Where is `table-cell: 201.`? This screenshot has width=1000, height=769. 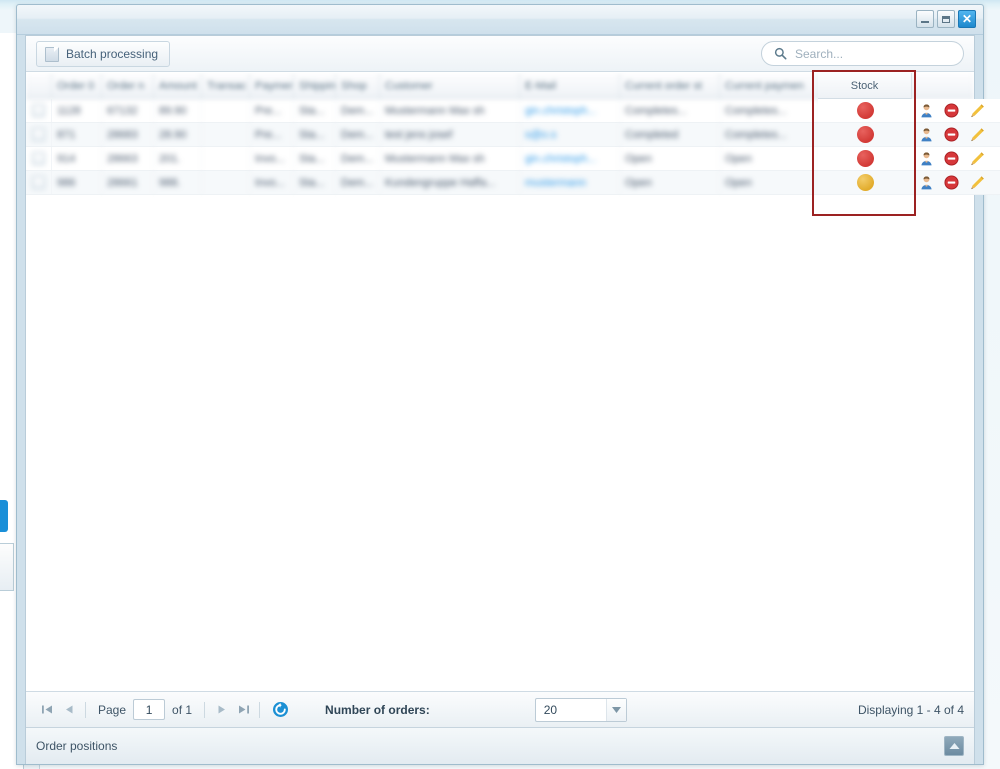
table-cell: 201. is located at coordinates (178, 158).